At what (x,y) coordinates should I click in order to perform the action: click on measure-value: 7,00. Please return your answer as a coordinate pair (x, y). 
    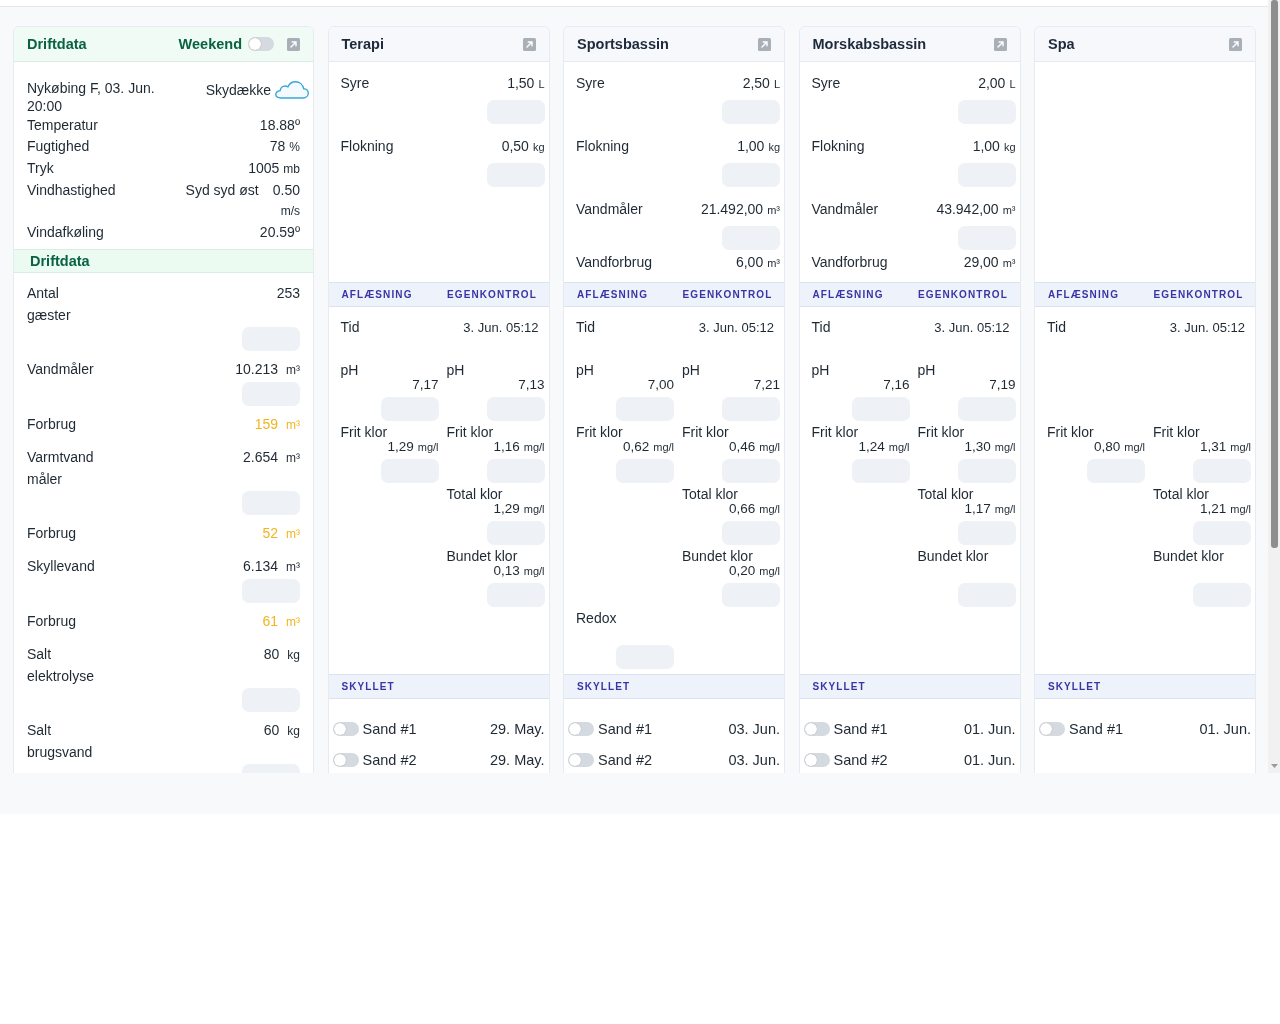
    Looking at the image, I should click on (660, 385).